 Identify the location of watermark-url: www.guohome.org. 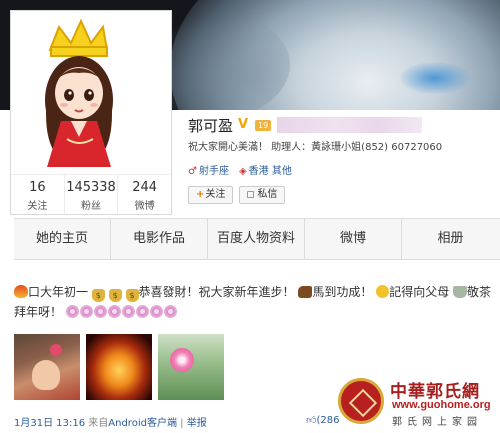
(441, 405).